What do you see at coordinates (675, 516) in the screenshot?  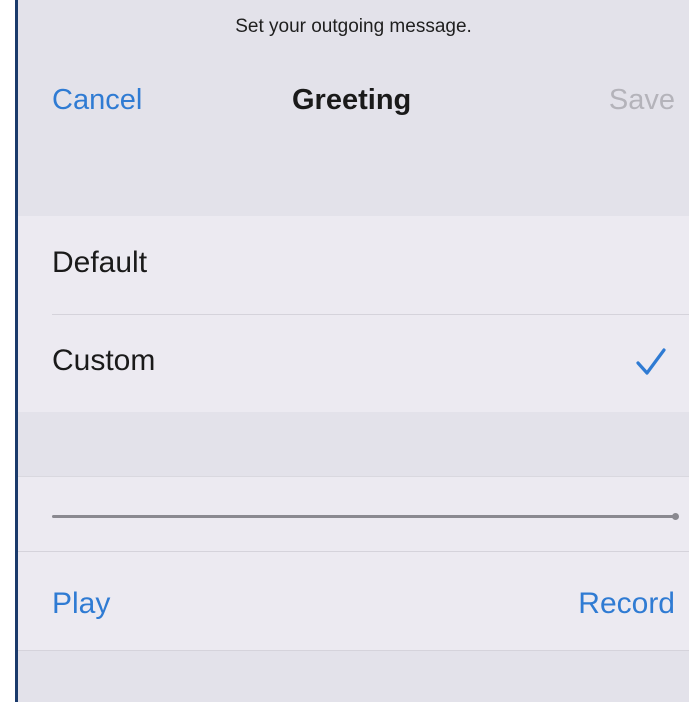 I see `slider-thumb` at bounding box center [675, 516].